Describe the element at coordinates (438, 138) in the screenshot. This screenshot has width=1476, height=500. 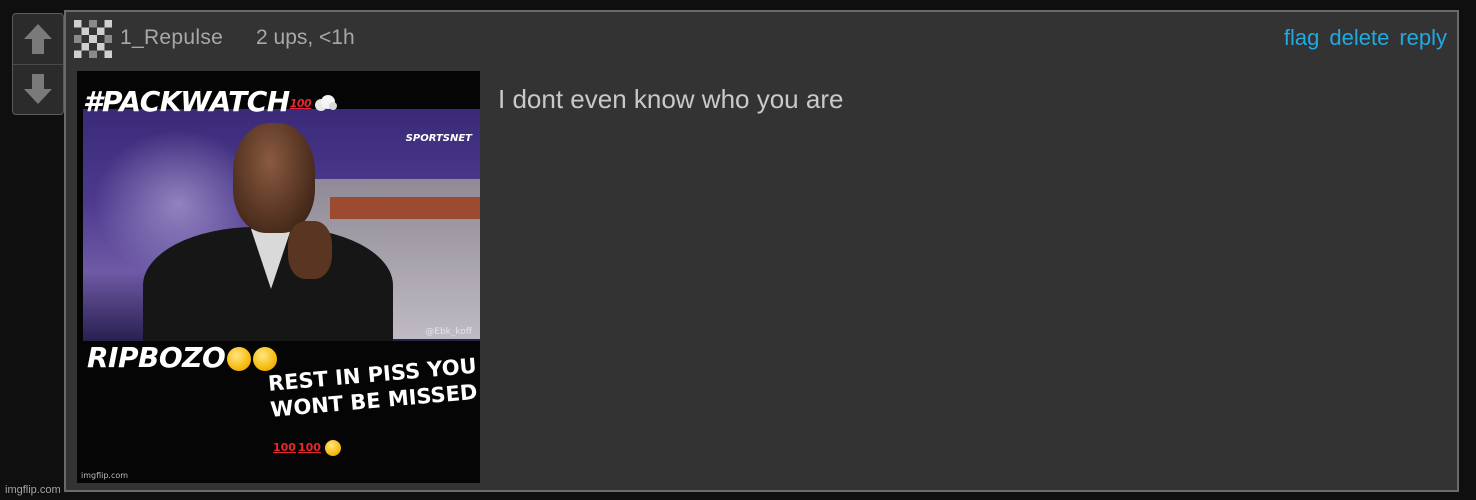
I see `network-logo: SPORTSNET` at that location.